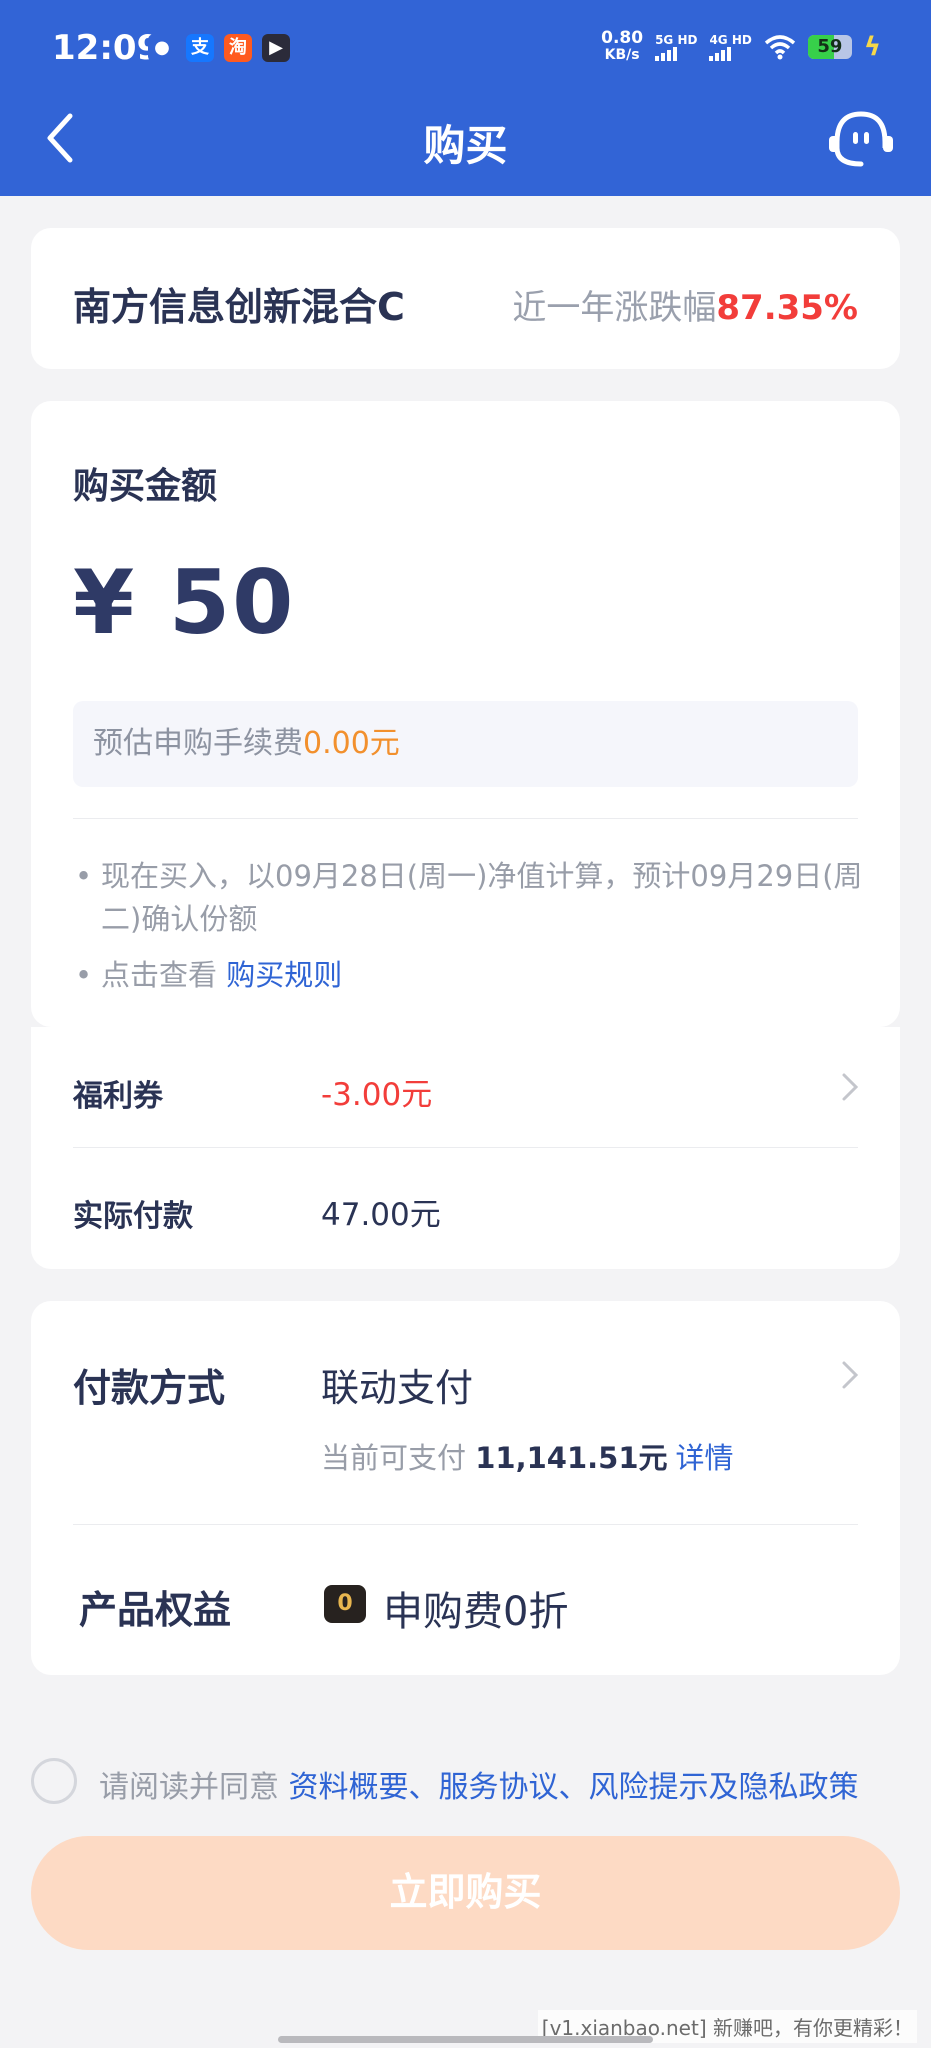 This screenshot has width=931, height=2048. I want to click on product-benefit-text: 申购费0折, so click(476, 1612).